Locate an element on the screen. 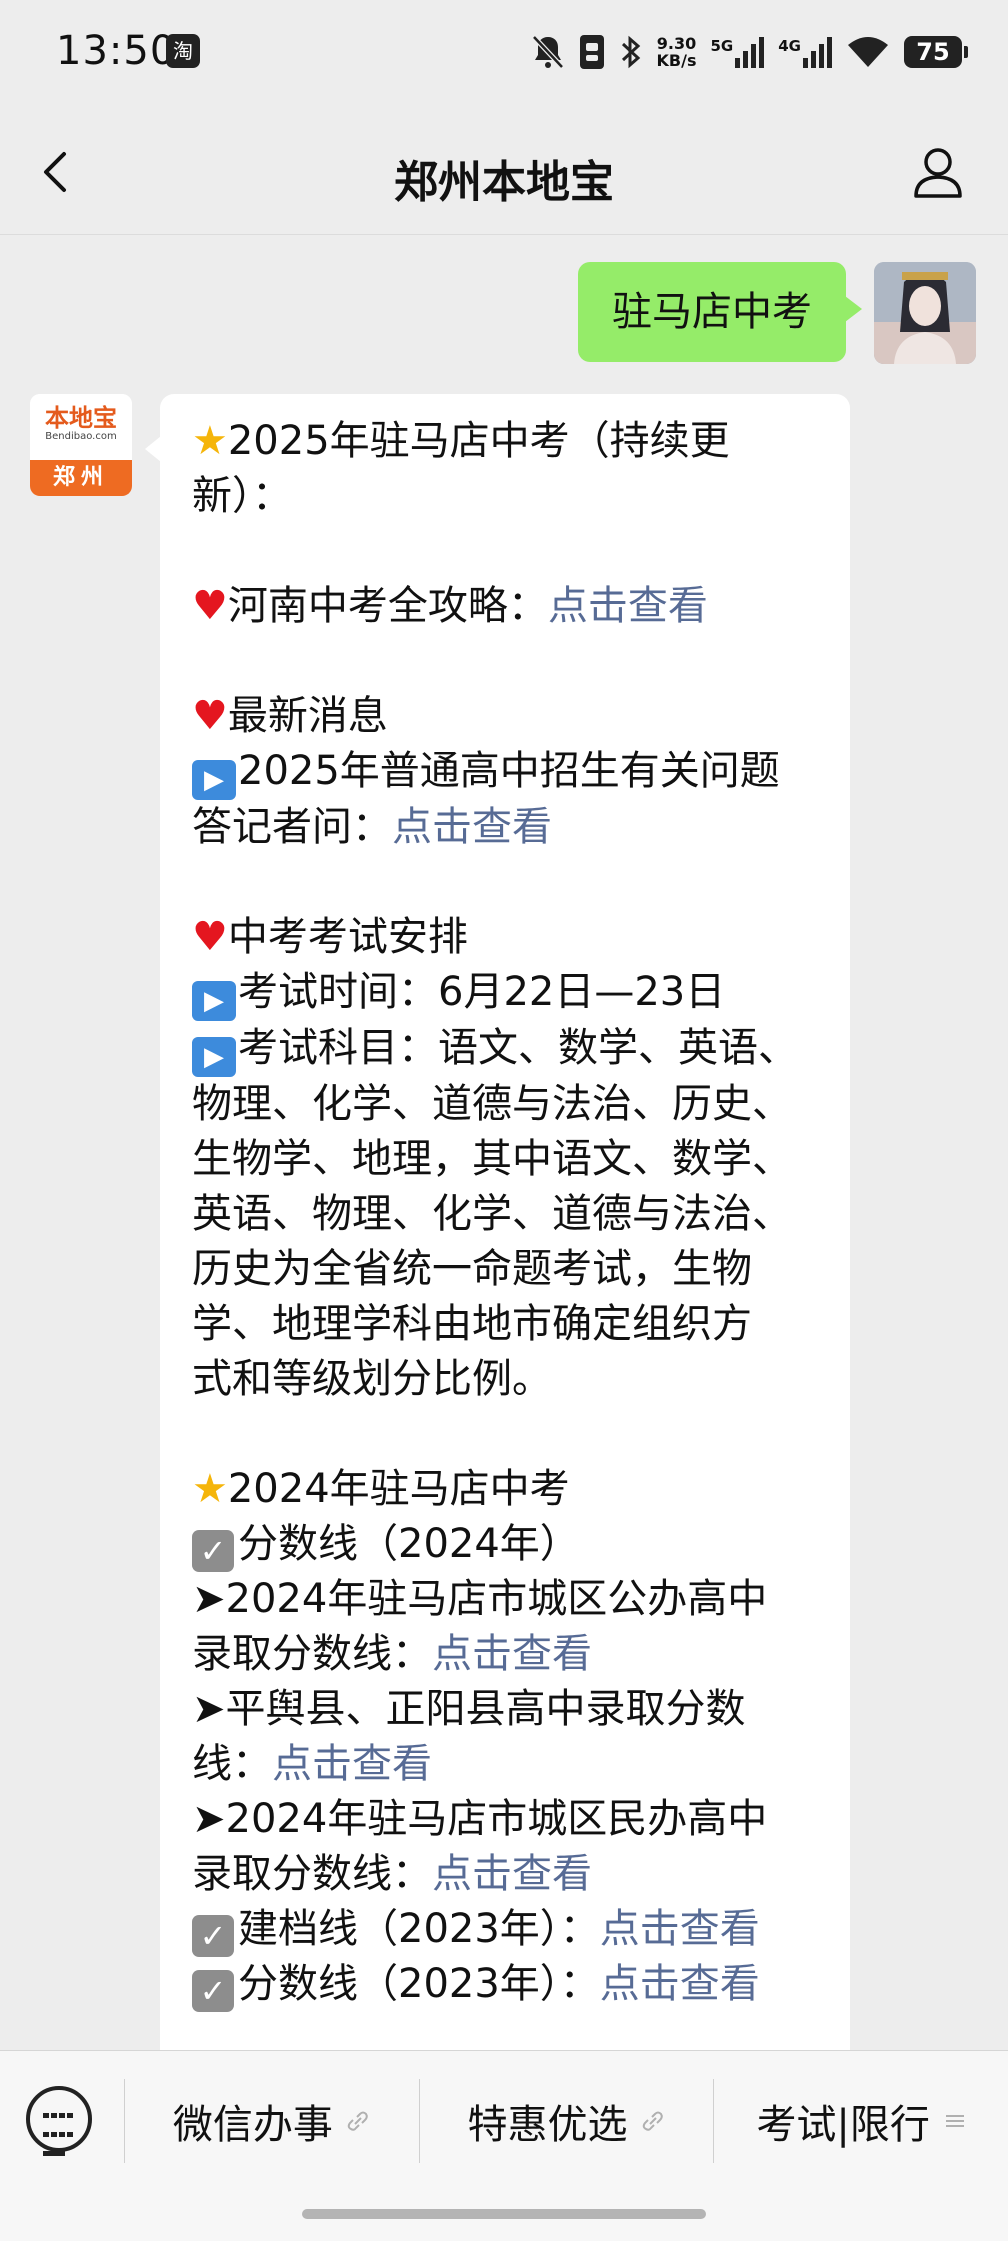 The width and height of the screenshot is (1008, 2241). message-line: 学、地理学科由地市确定组织方 is located at coordinates (472, 1324).